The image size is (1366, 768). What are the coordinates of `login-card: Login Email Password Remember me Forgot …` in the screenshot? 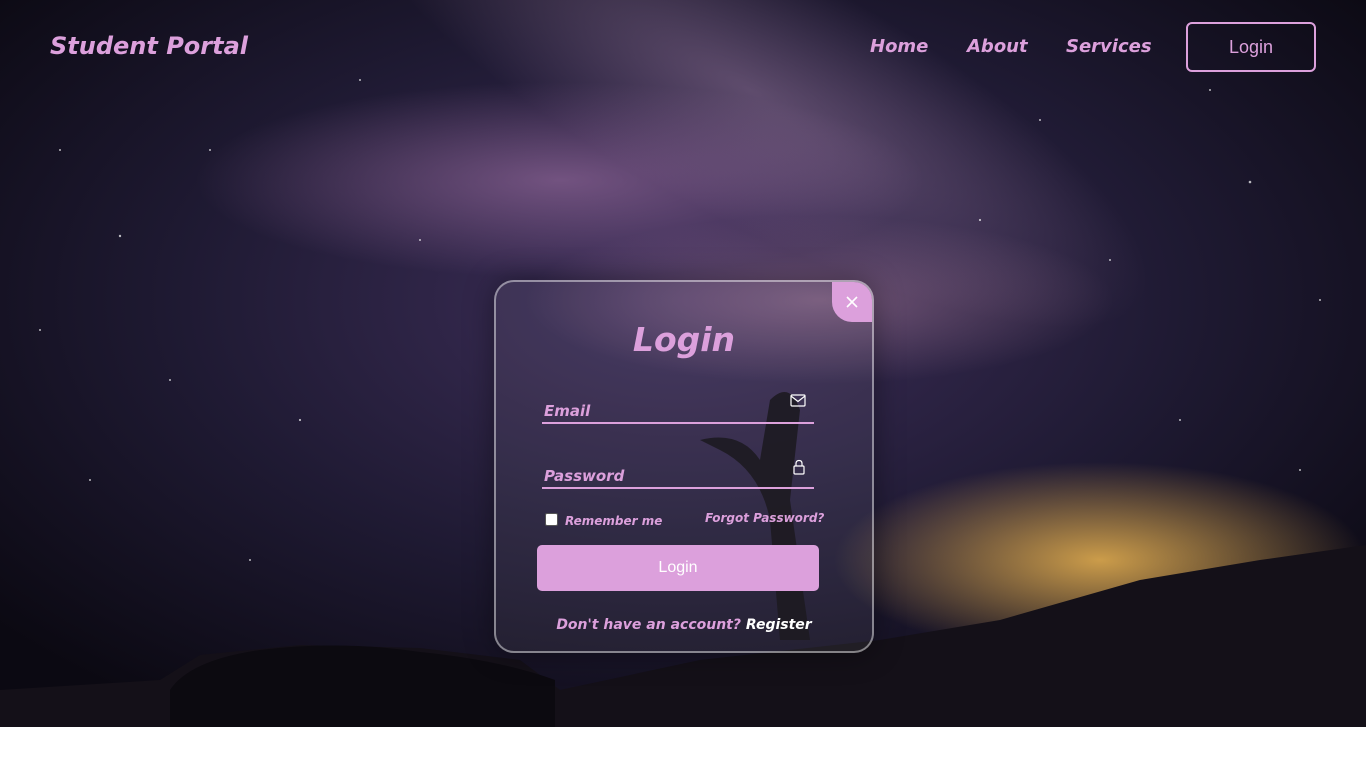 It's located at (684, 466).